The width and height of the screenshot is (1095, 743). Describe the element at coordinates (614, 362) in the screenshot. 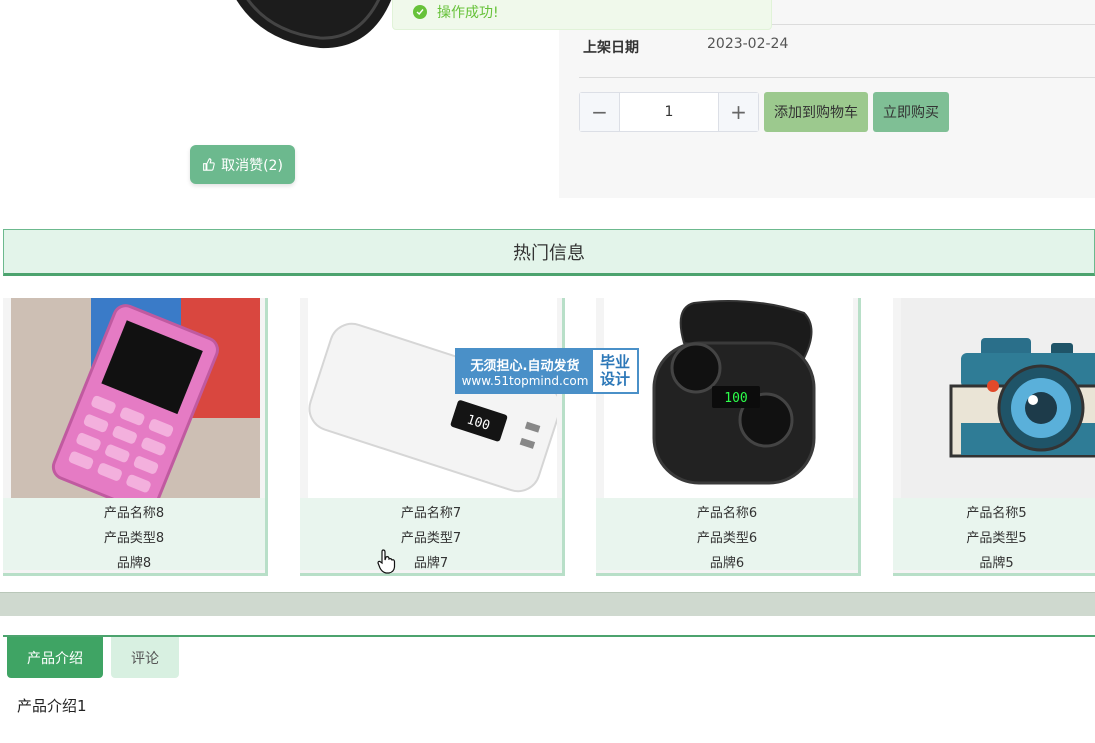

I see `watermark-right1: 毕业` at that location.